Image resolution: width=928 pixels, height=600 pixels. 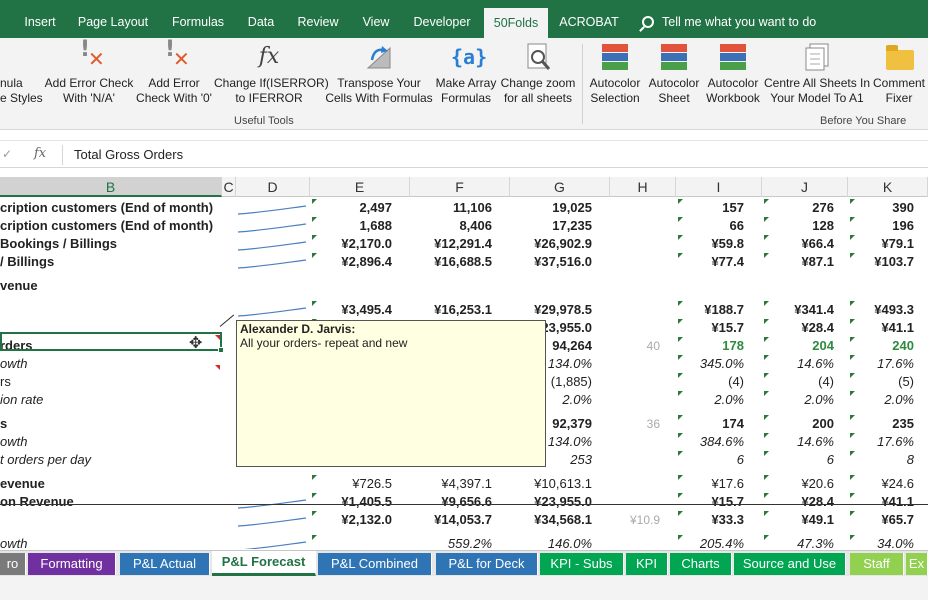 What do you see at coordinates (264, 563) in the screenshot?
I see `sheet-tab-pl-forecast: P&L Forecast` at bounding box center [264, 563].